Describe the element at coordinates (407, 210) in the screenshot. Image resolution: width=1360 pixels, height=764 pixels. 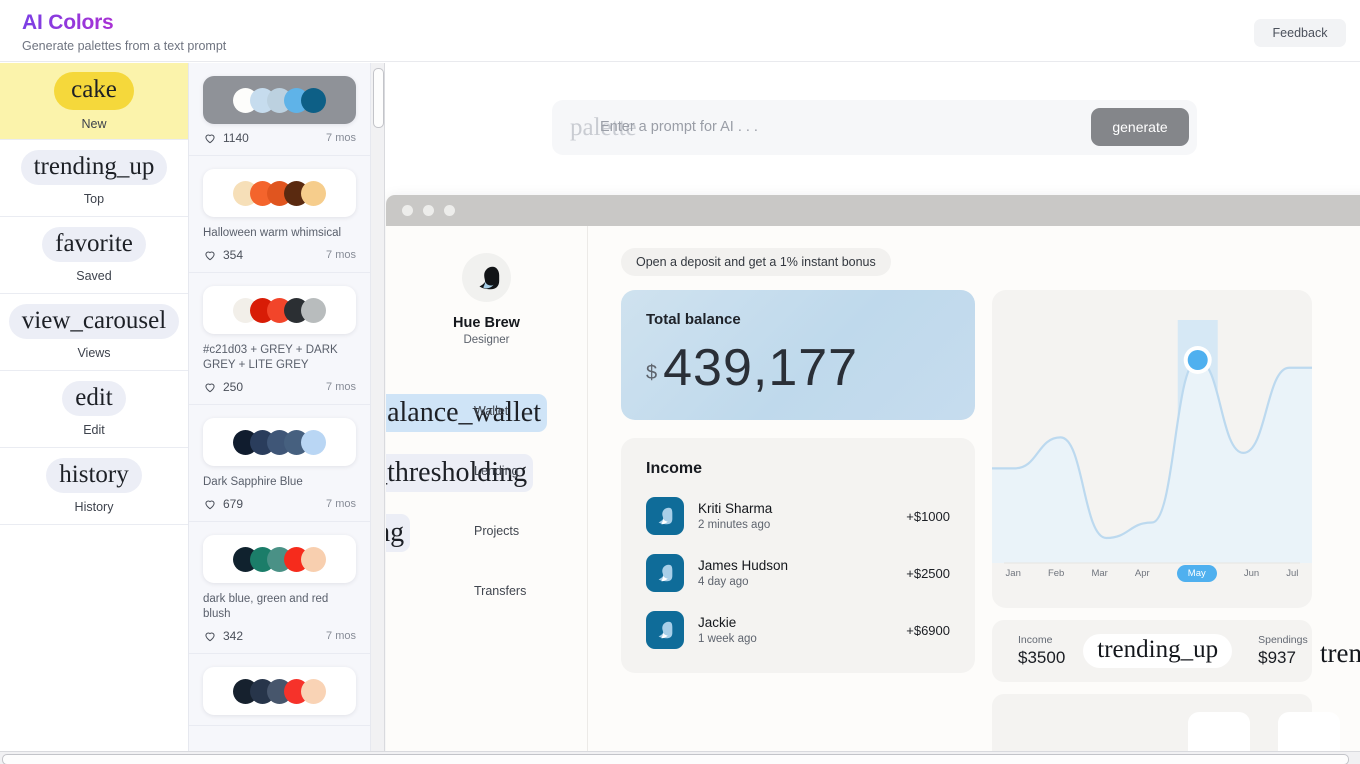
I see `window-close-icon` at that location.